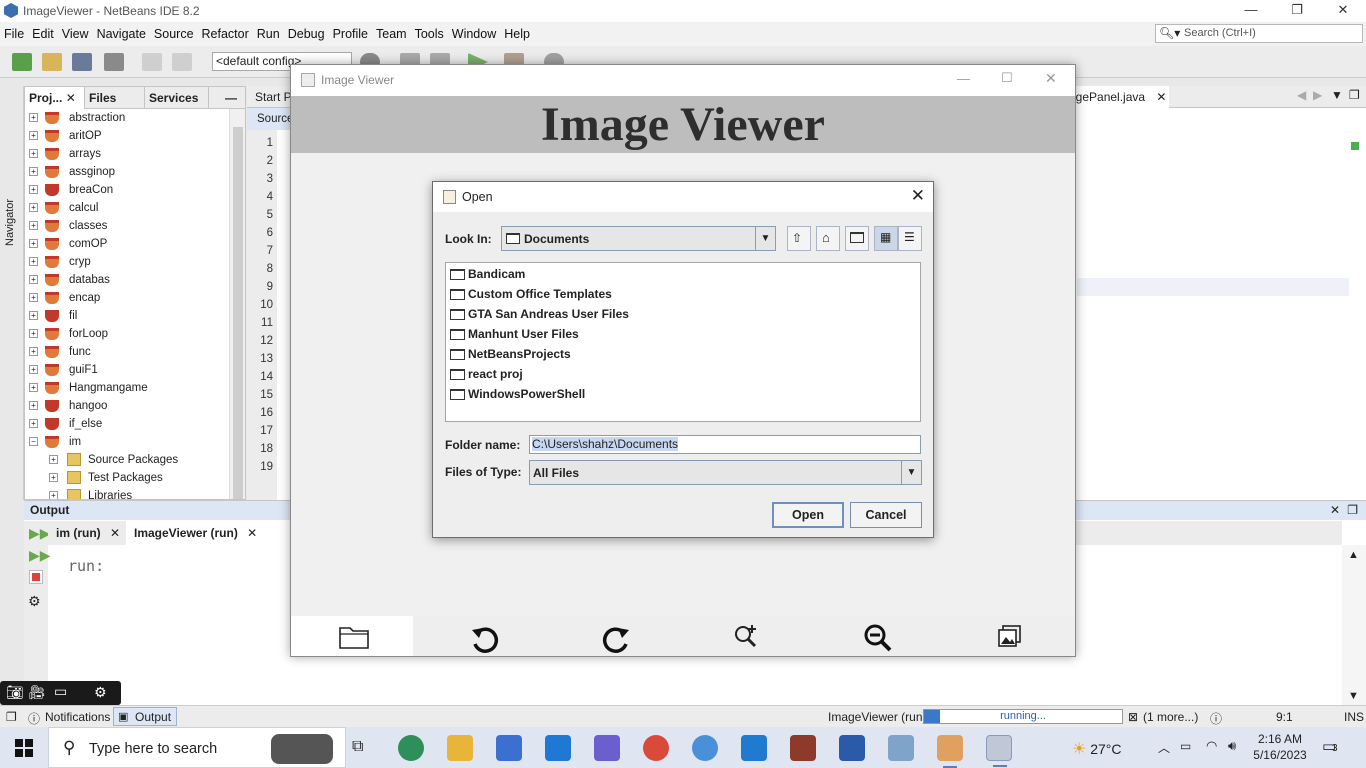 The width and height of the screenshot is (1366, 768). Describe the element at coordinates (182, 62) in the screenshot. I see `redo-icon` at that location.